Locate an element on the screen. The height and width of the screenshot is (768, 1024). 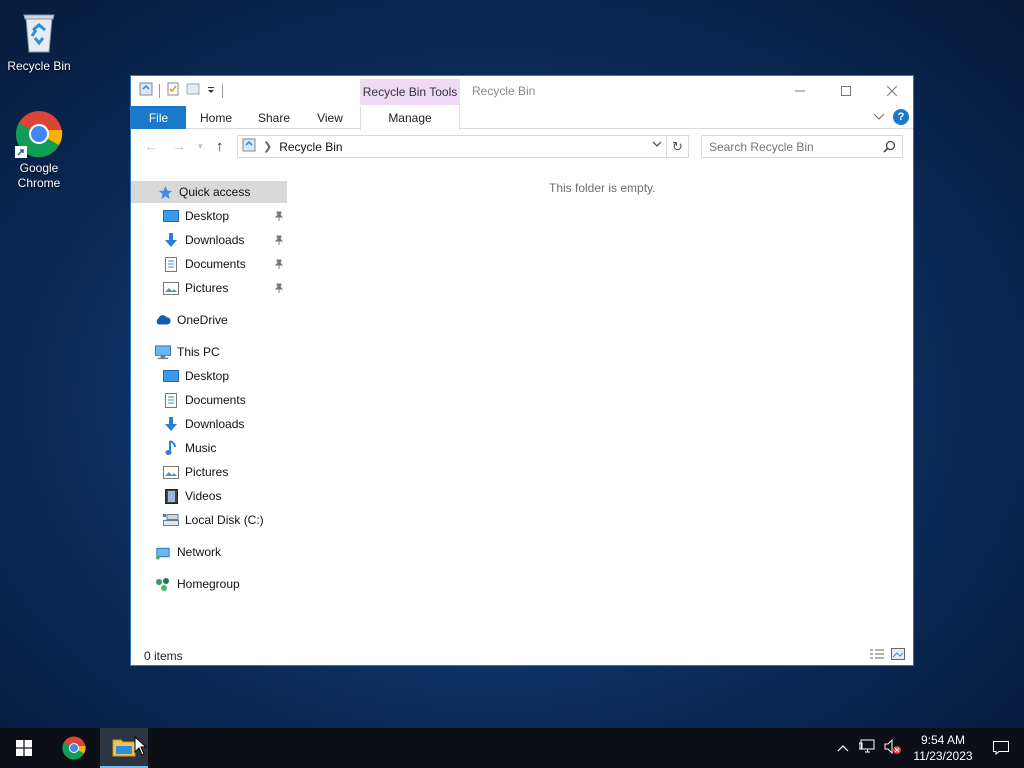
clock-time: 9:54 AM is located at coordinates (943, 740).